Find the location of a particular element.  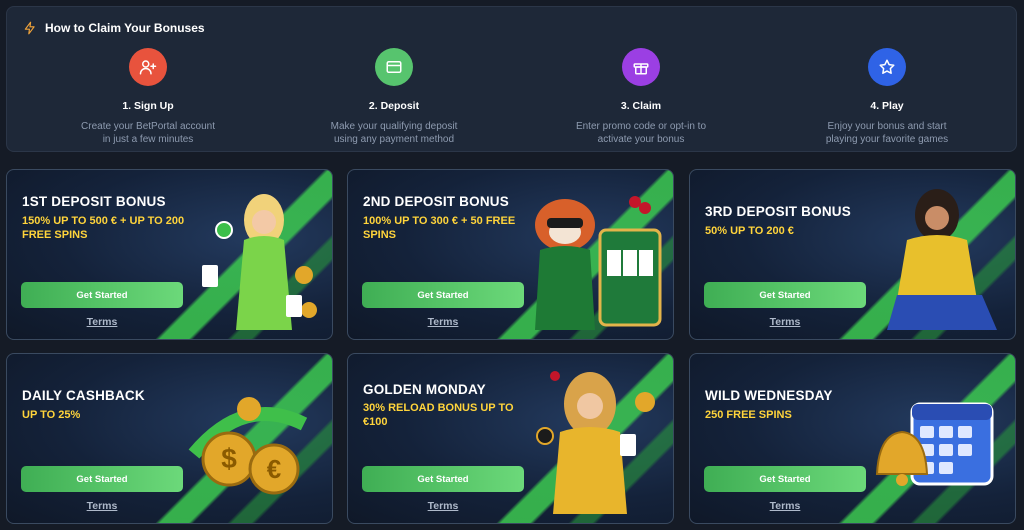

lightning-icon is located at coordinates (29, 28).